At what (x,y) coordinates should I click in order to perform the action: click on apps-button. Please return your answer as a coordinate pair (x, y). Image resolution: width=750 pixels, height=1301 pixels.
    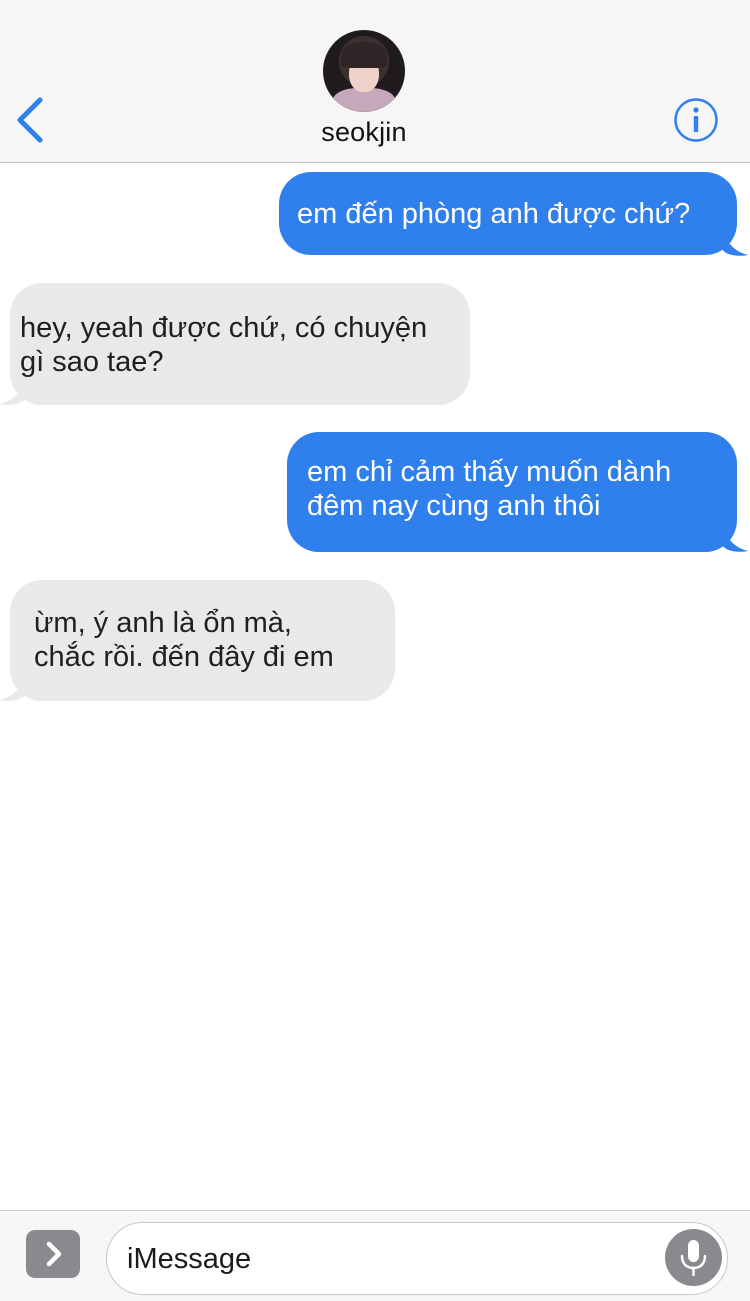
    Looking at the image, I should click on (53, 1254).